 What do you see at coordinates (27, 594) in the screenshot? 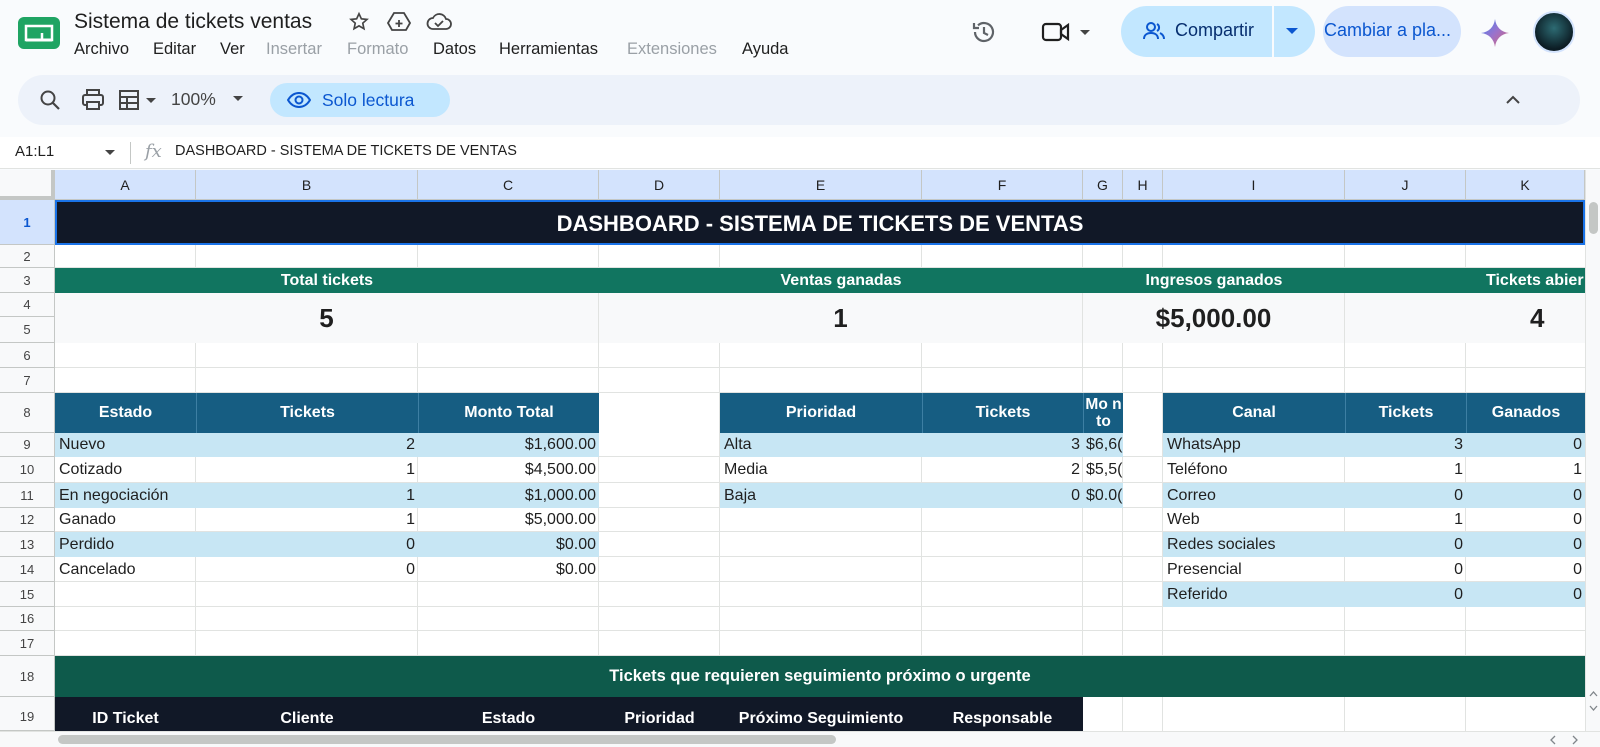
I see `row-header-15: 15` at bounding box center [27, 594].